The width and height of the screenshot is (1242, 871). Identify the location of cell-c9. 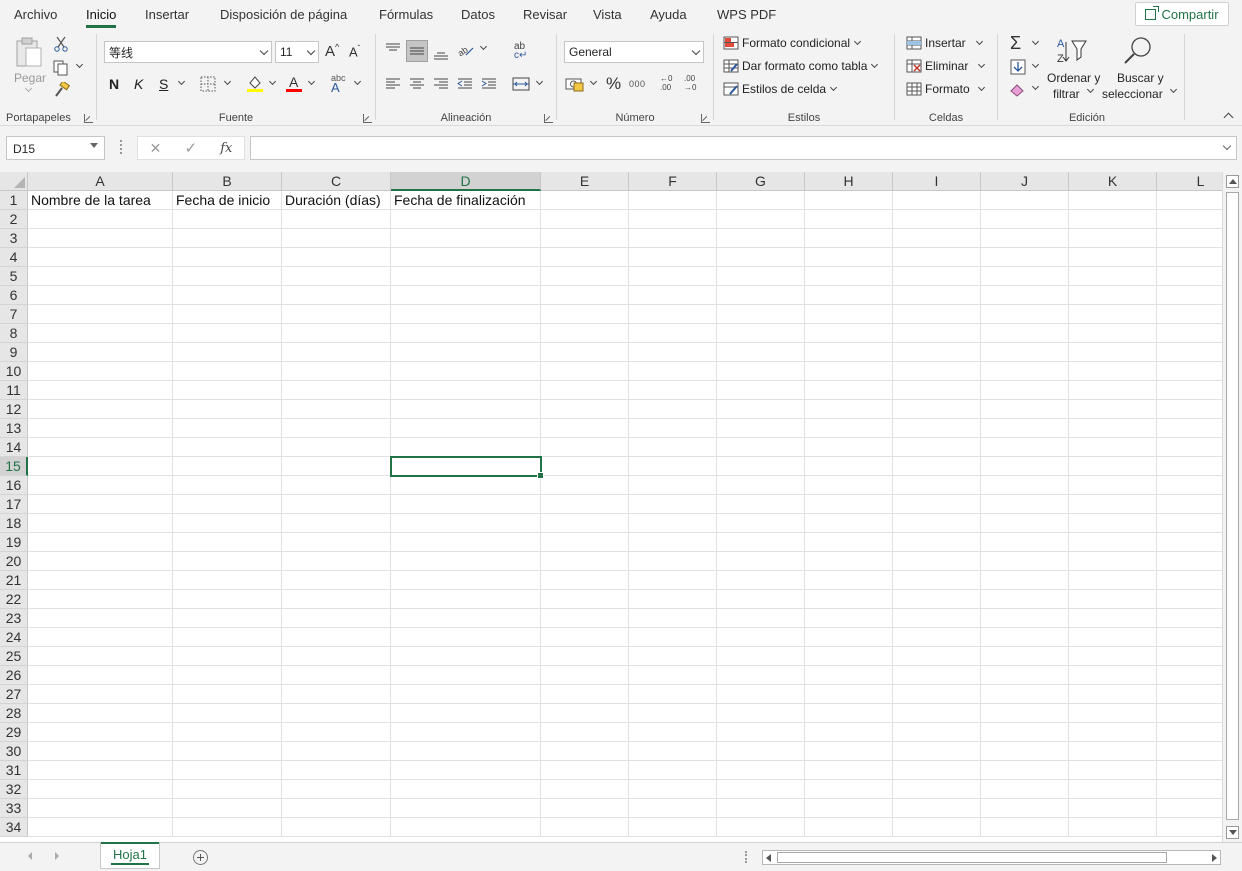
(336, 352).